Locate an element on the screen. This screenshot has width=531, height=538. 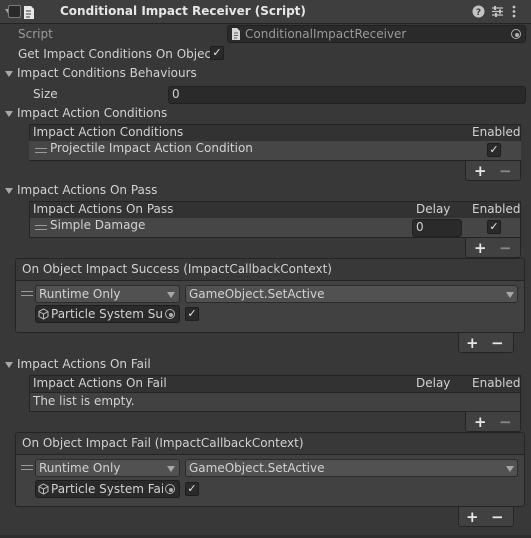
get-conditions-label: Get Impact Conditions On Object is located at coordinates (117, 54).